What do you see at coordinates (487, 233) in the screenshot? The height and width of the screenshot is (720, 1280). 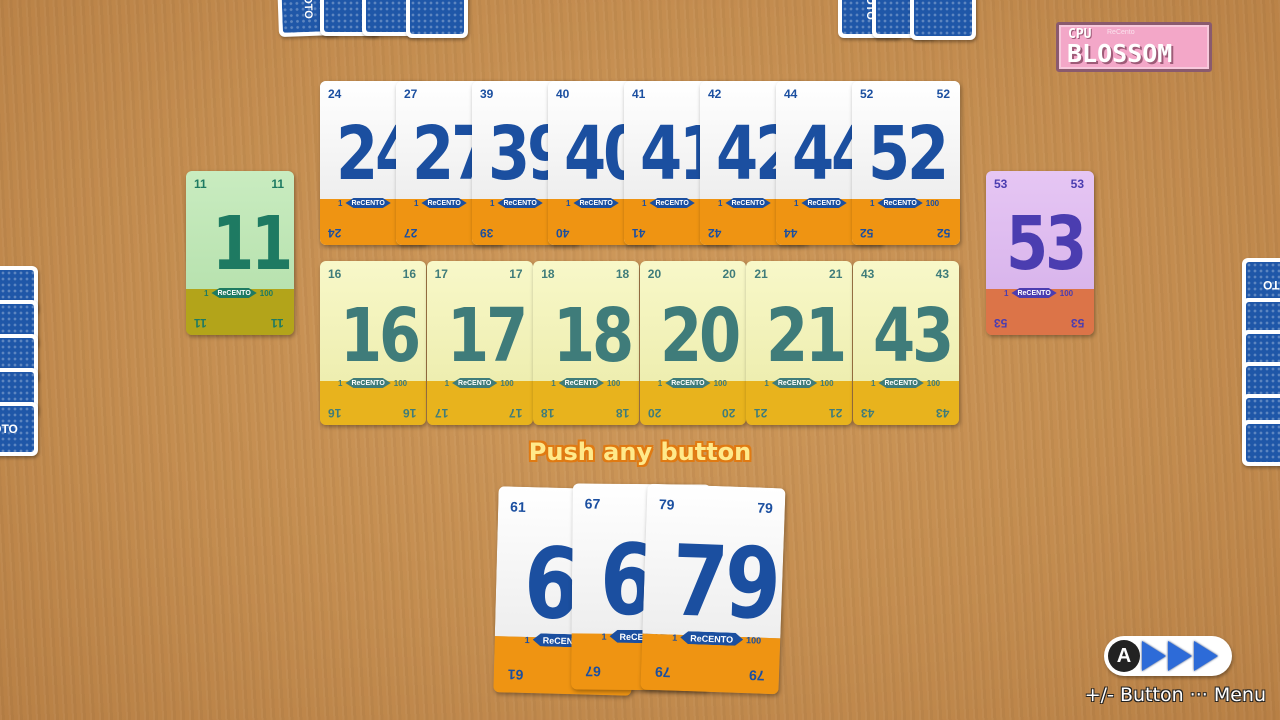 I see `card-corner-number: 39` at bounding box center [487, 233].